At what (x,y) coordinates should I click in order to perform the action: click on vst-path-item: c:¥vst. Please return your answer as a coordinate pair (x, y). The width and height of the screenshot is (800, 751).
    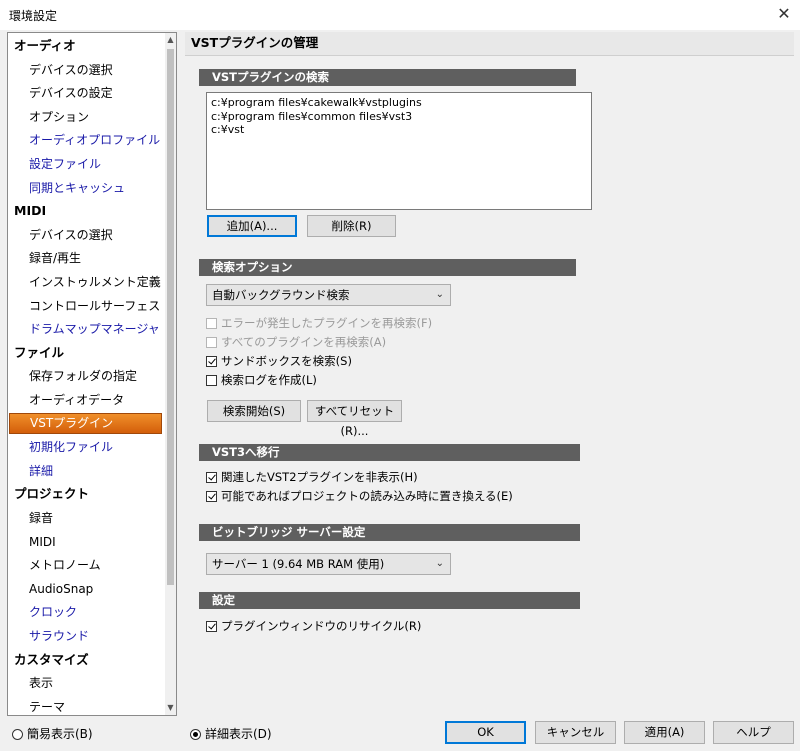
    Looking at the image, I should click on (399, 130).